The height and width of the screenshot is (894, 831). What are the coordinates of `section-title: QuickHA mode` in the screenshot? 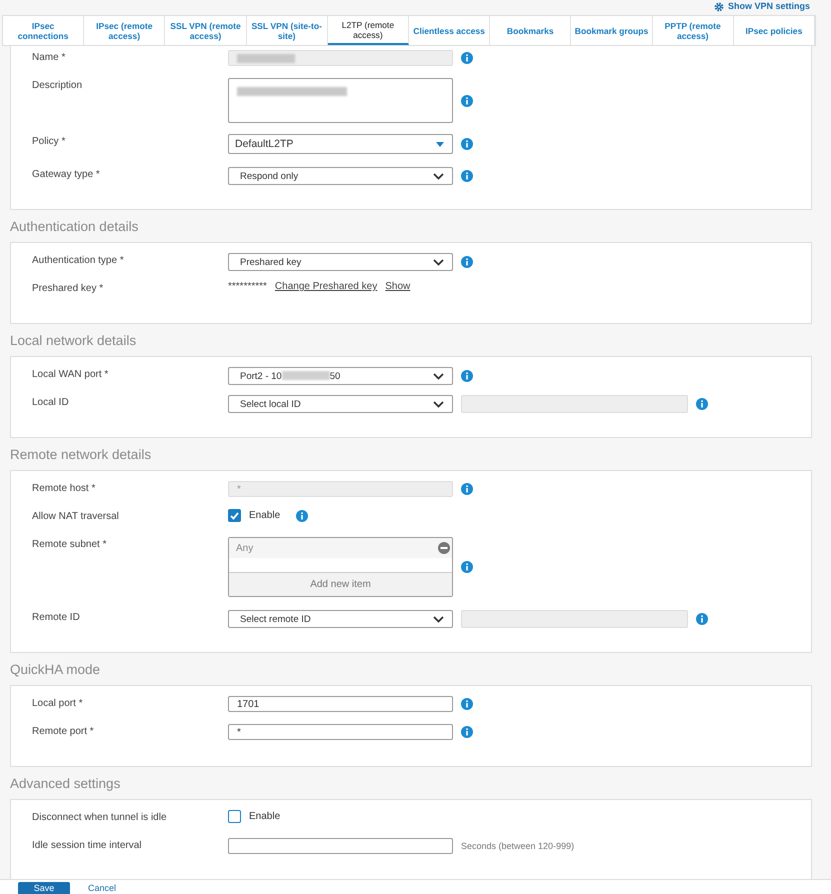 It's located at (55, 670).